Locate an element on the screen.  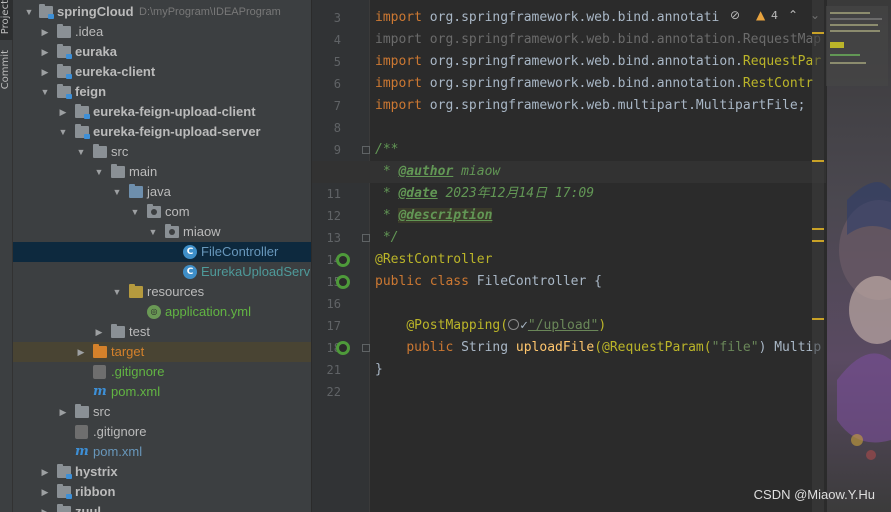
tree-item-java: ▼ java is located at coordinates (162, 192).